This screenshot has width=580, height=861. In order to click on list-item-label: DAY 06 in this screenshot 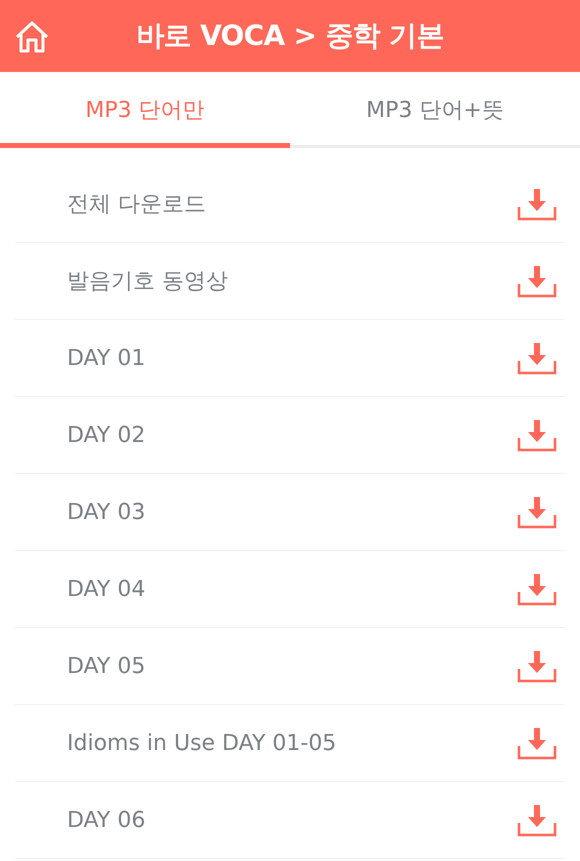, I will do `click(106, 820)`.